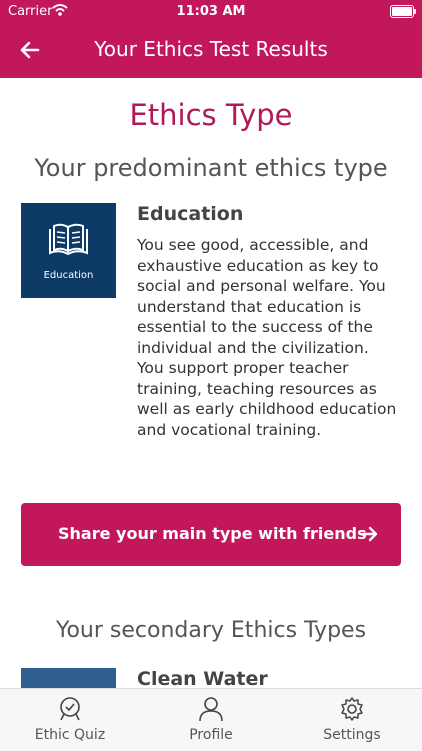 This screenshot has width=422, height=751. I want to click on tab-profile: Profile, so click(211, 720).